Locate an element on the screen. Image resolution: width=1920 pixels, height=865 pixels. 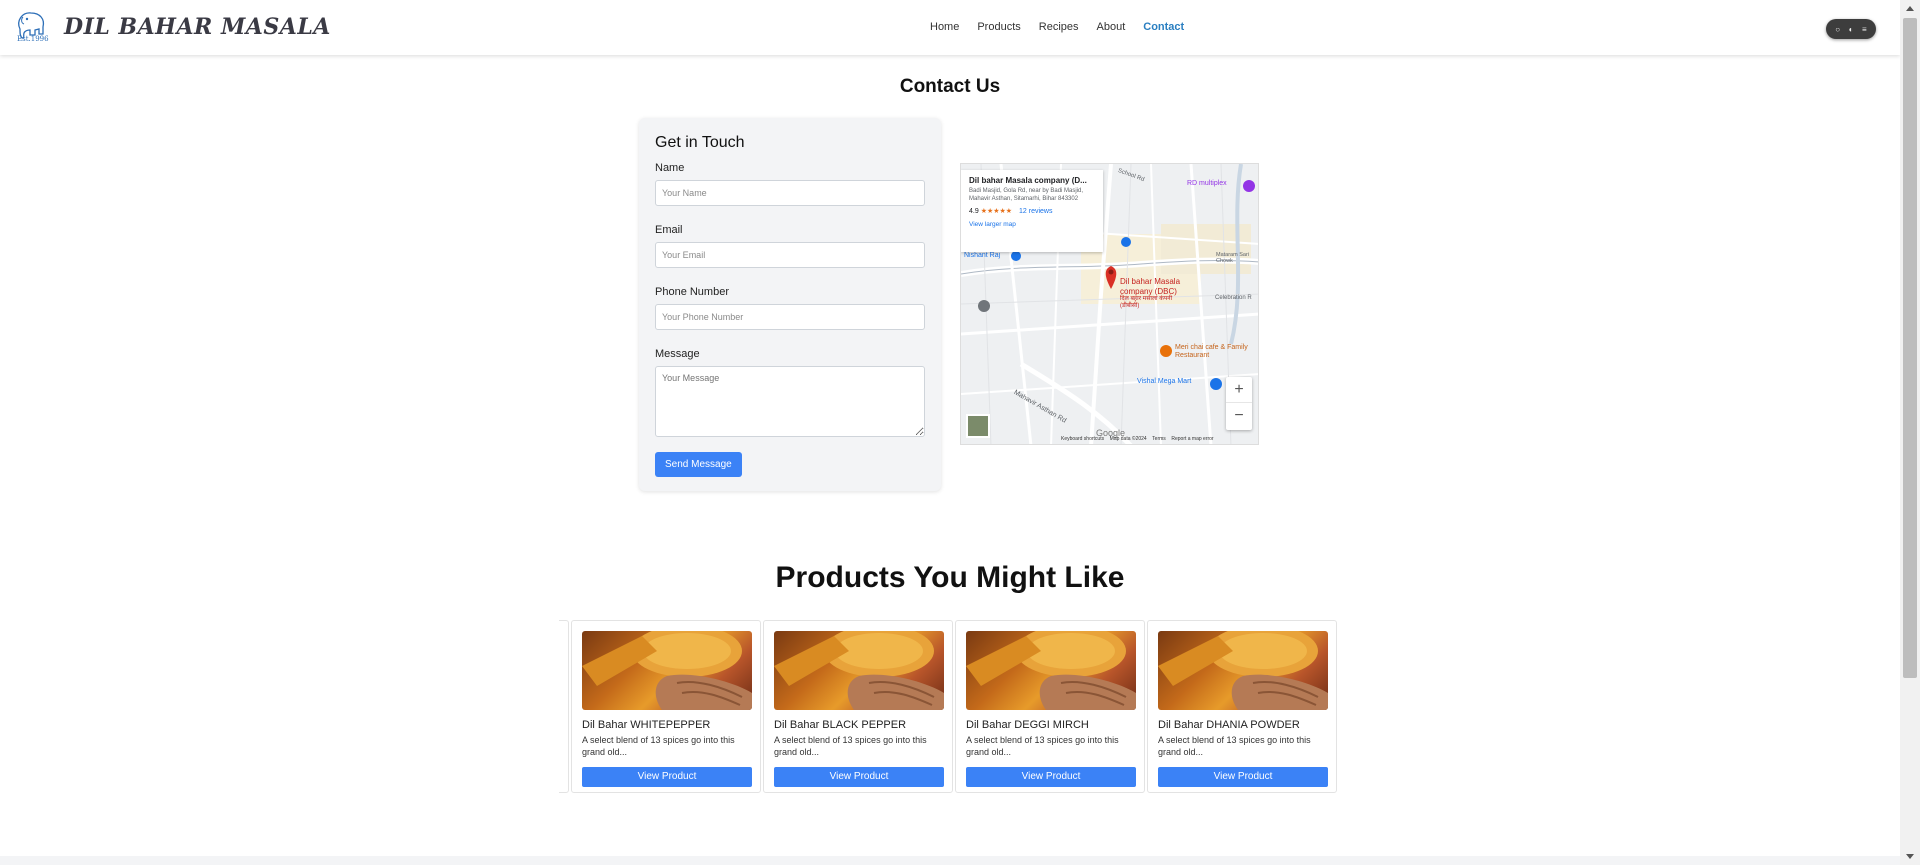
floating-widget: ○ ◐ ≡ is located at coordinates (1851, 29).